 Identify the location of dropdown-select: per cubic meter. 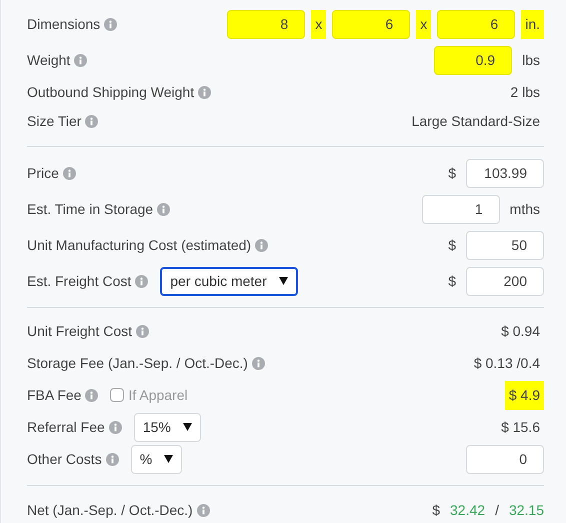
(229, 281).